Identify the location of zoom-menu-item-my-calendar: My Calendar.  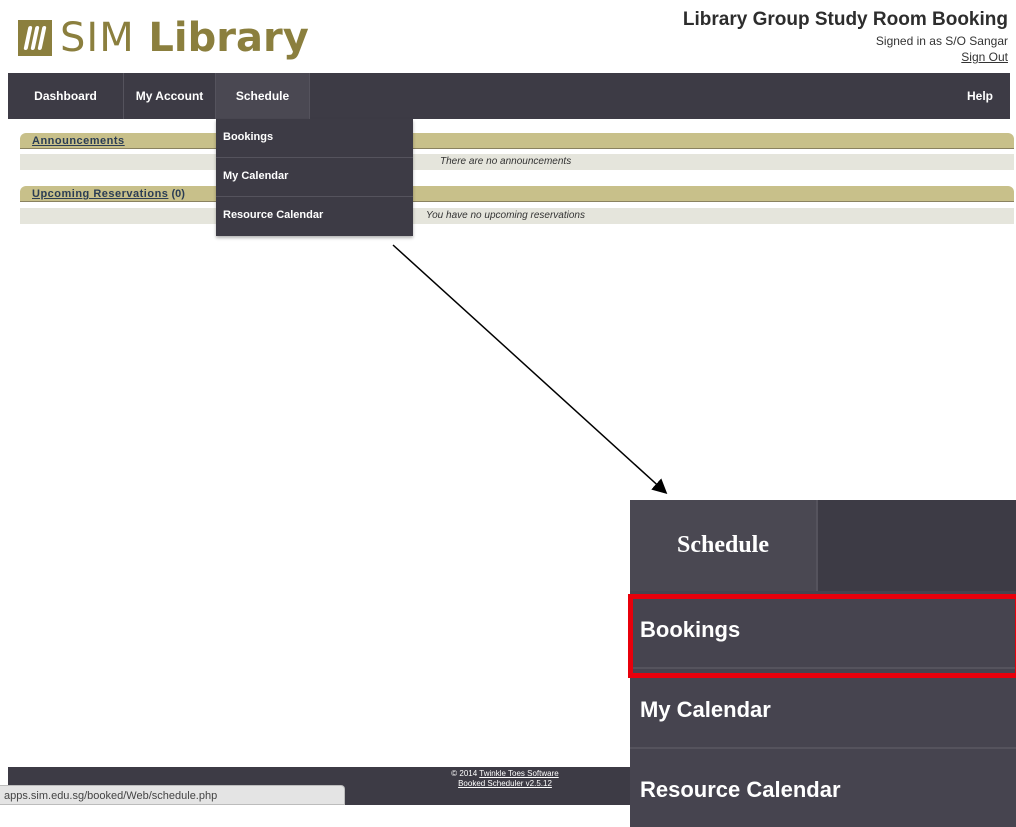
(823, 710).